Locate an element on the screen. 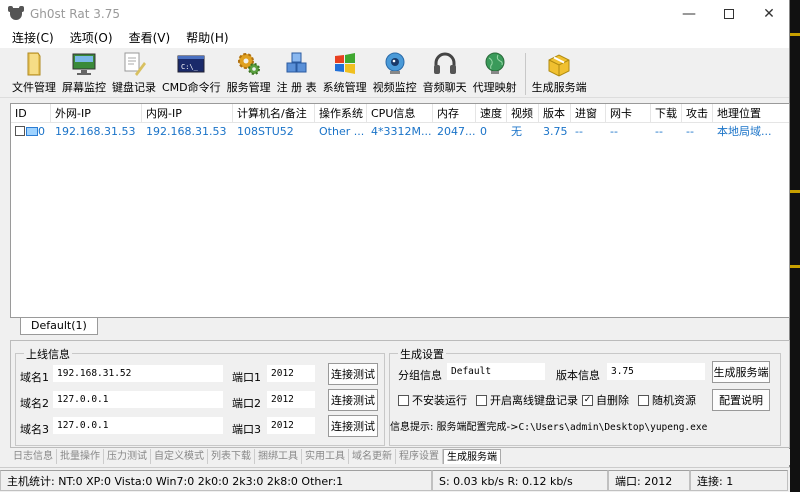  tab-log: 日志信息 is located at coordinates (33, 456).